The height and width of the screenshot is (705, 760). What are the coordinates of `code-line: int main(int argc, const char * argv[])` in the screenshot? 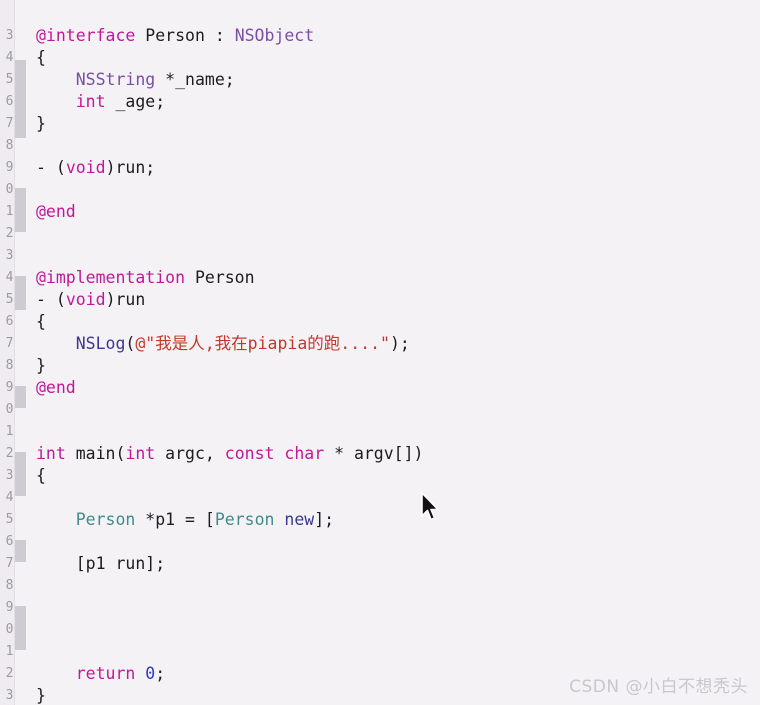 It's located at (398, 454).